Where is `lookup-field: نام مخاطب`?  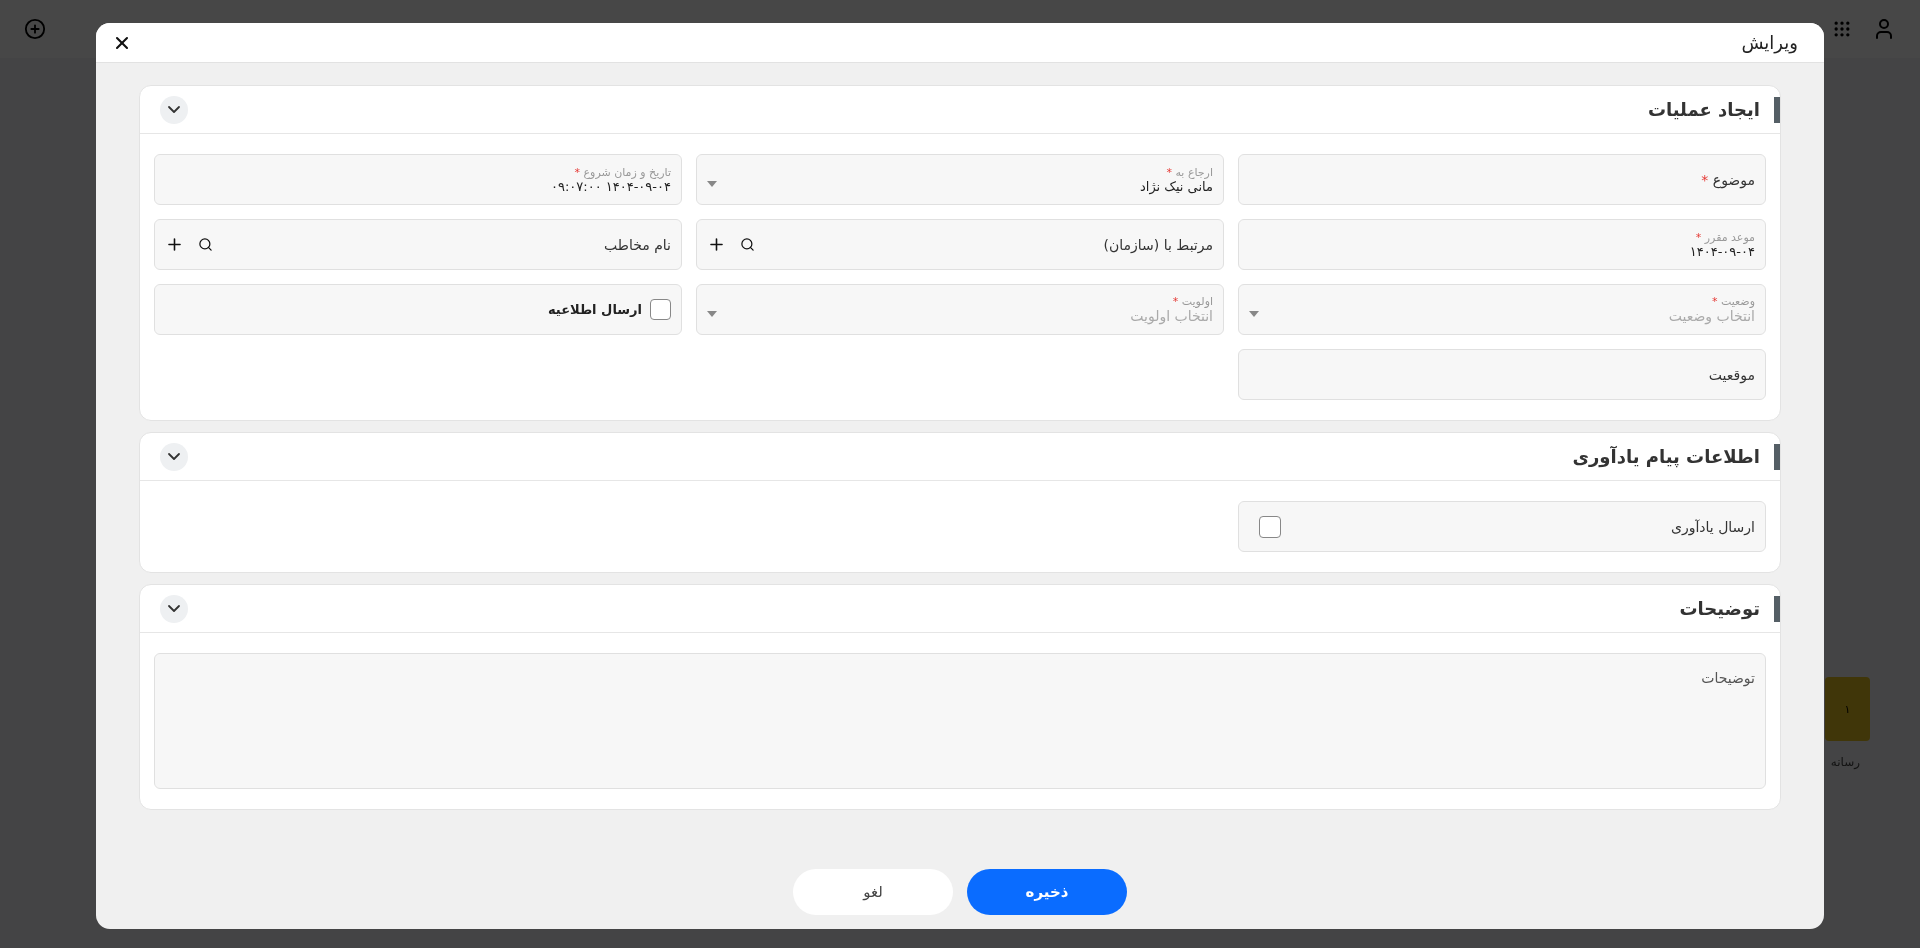
lookup-field: نام مخاطب is located at coordinates (418, 244).